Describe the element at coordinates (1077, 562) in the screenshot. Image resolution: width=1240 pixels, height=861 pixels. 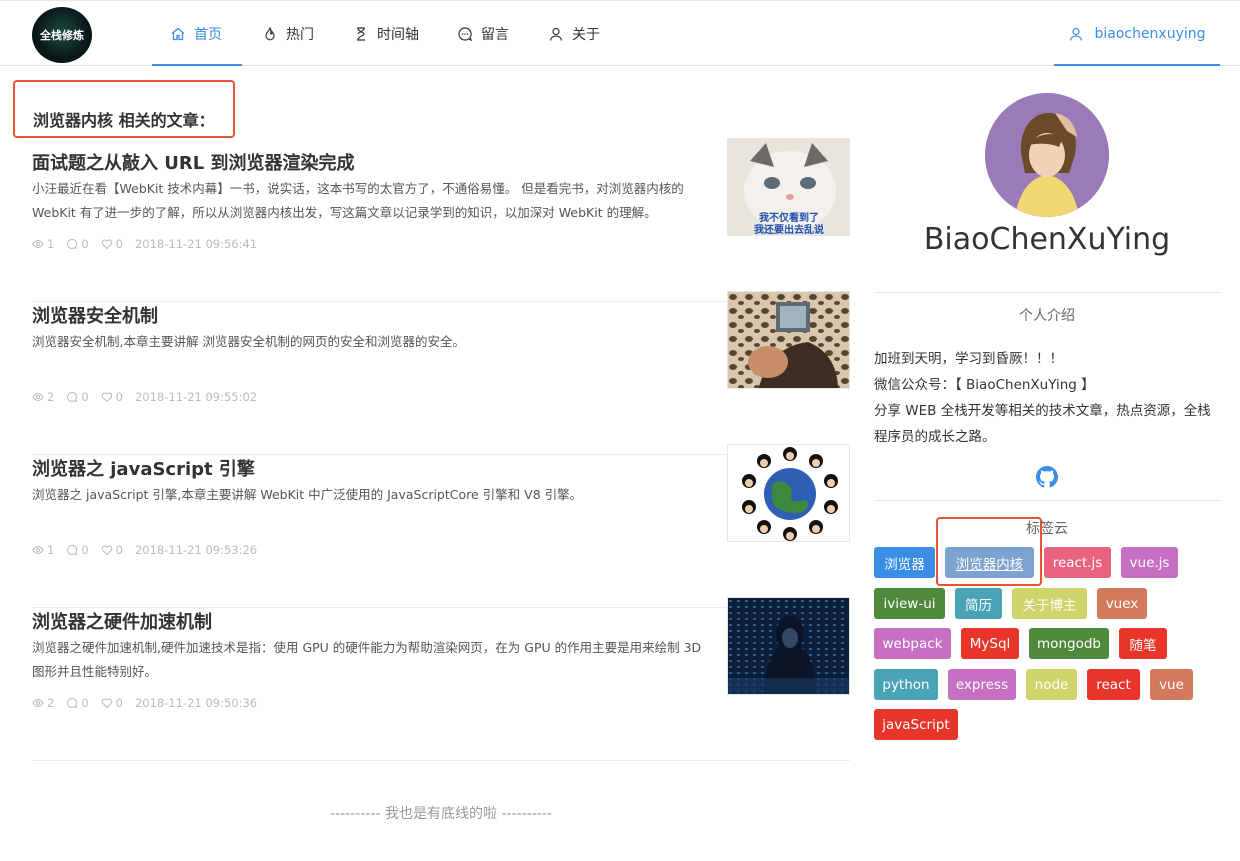
I see `tag-chip: react.js` at that location.